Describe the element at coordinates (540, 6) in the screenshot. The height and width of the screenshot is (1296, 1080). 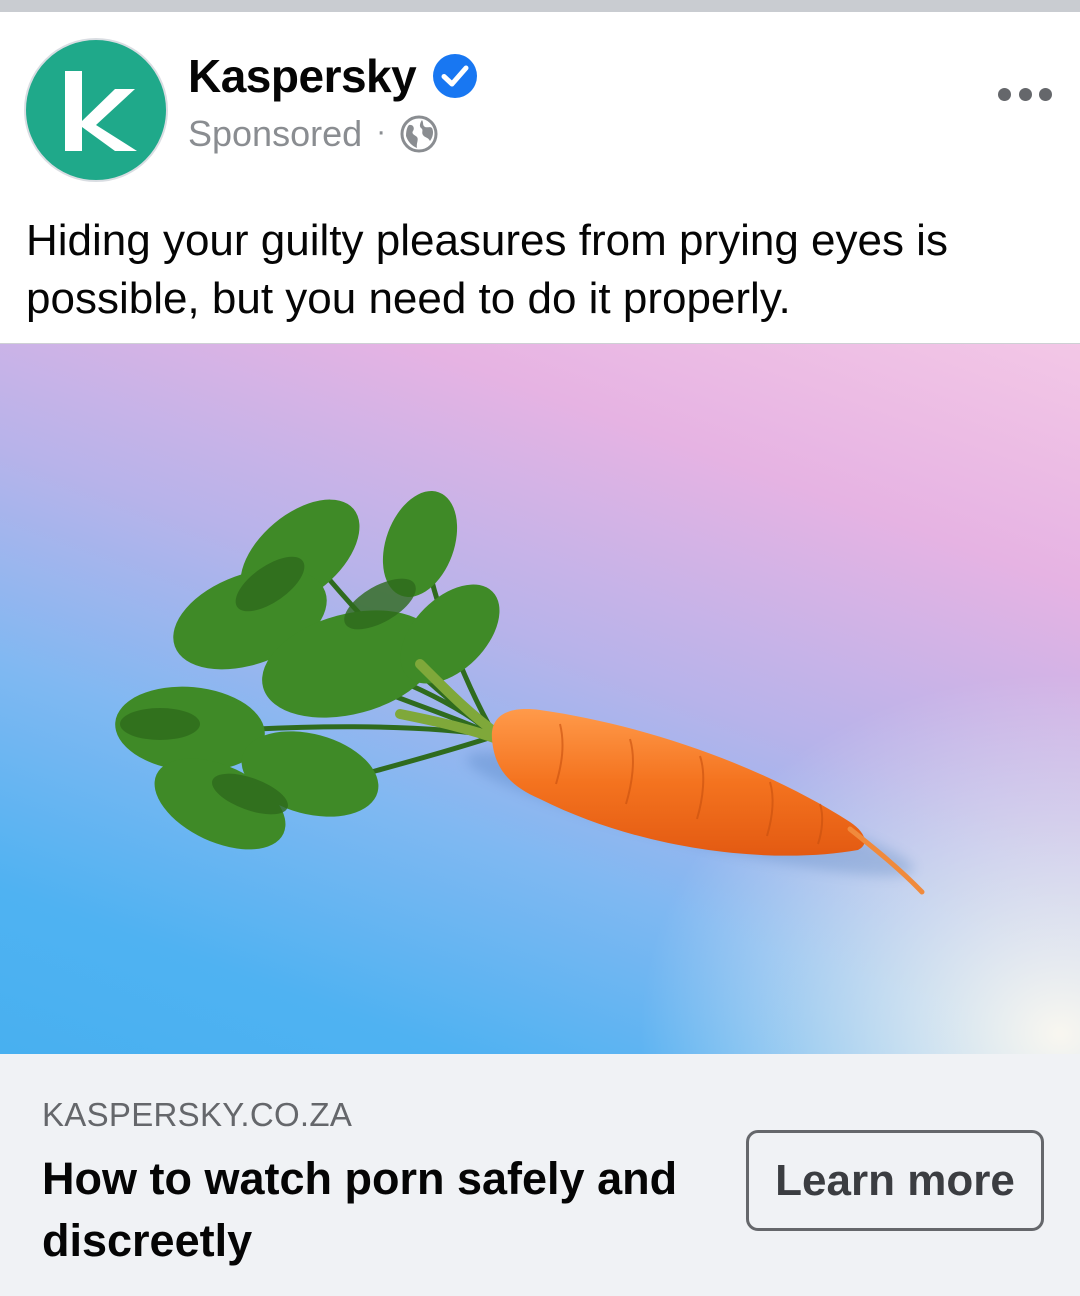
I see `top-divider` at that location.